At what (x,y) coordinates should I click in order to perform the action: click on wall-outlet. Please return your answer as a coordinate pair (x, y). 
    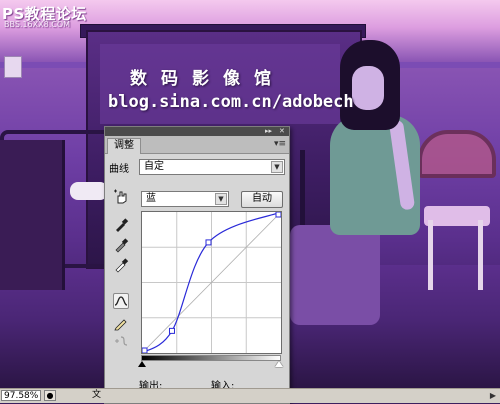
    Looking at the image, I should click on (13, 67).